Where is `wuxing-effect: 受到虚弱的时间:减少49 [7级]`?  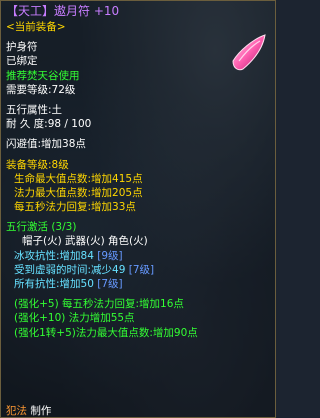
wuxing-effect: 受到虚弱的时间:减少49 [7级] is located at coordinates (138, 270).